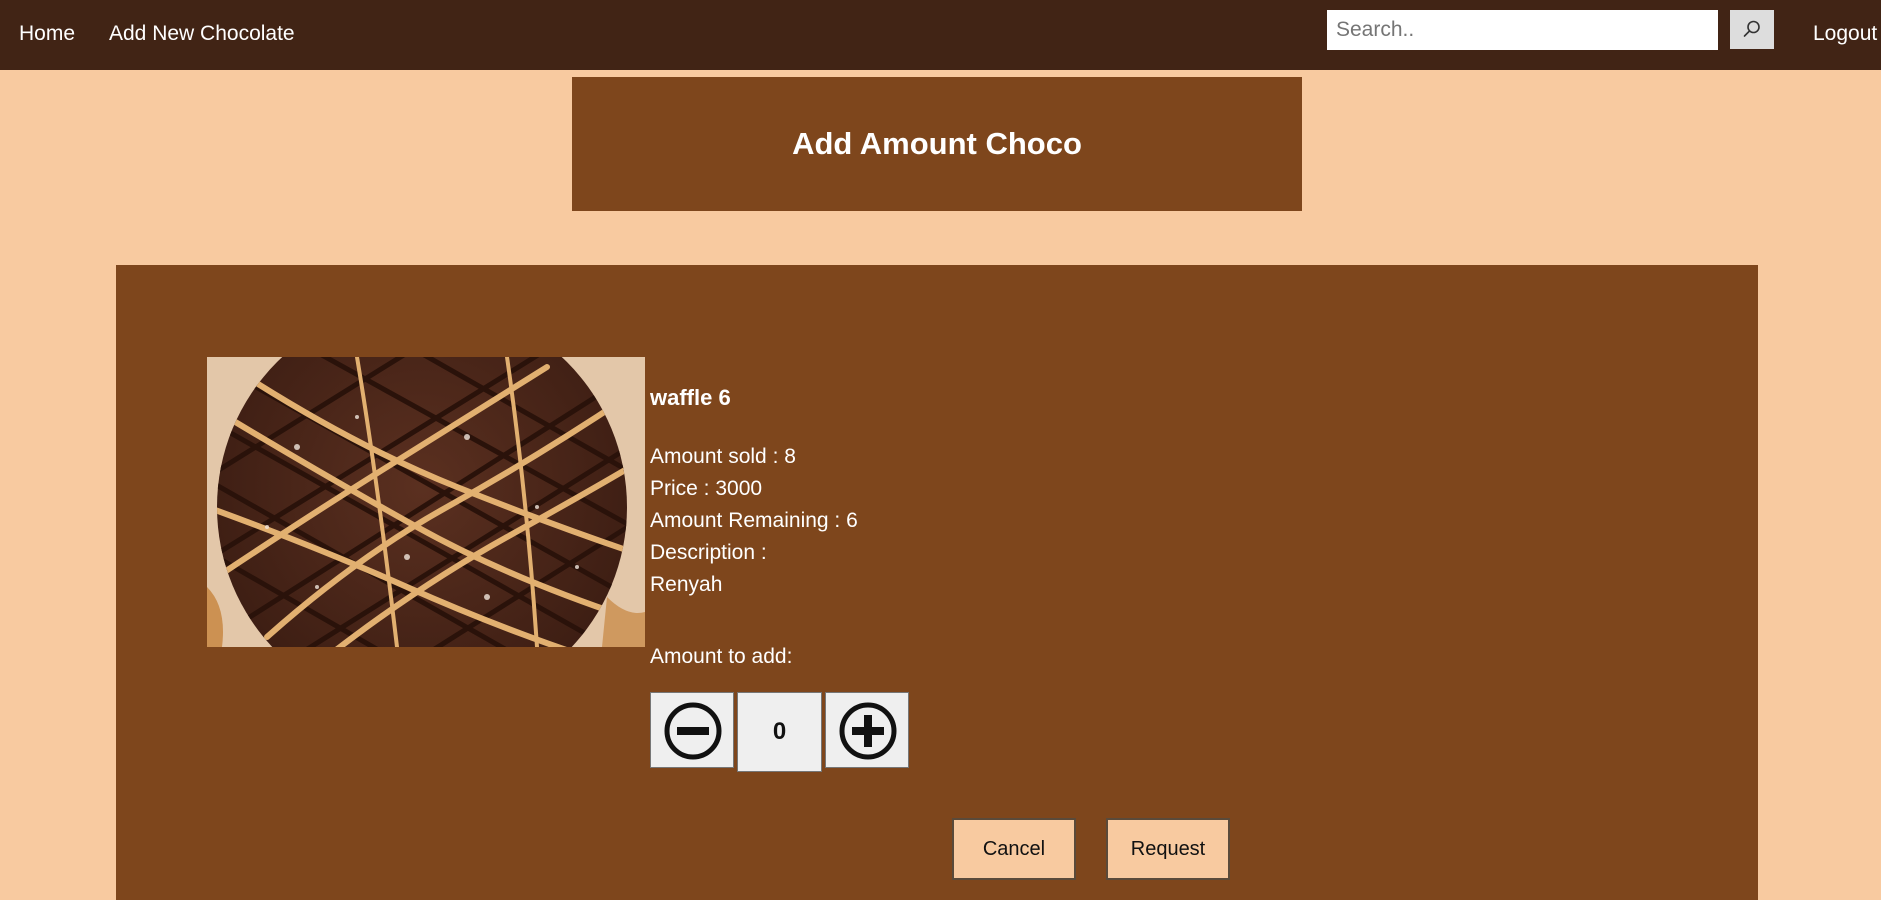 This screenshot has width=1881, height=900. Describe the element at coordinates (706, 488) in the screenshot. I see `price: Price : 3000` at that location.